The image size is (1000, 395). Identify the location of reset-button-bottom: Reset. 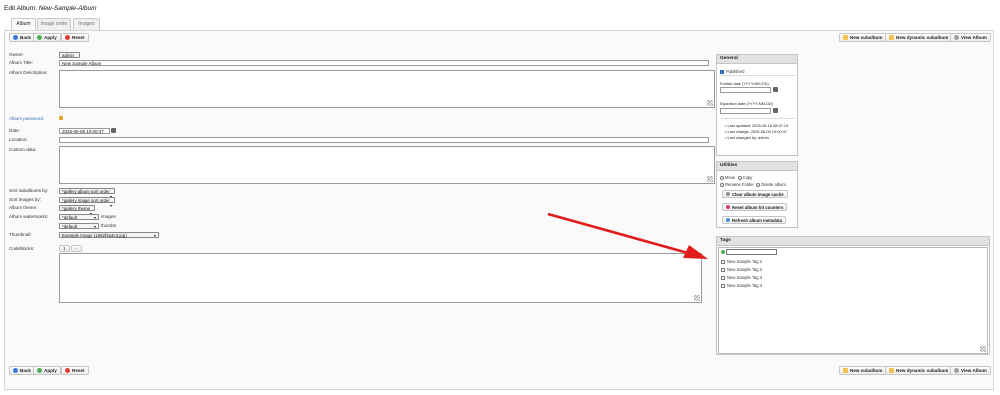
(75, 370).